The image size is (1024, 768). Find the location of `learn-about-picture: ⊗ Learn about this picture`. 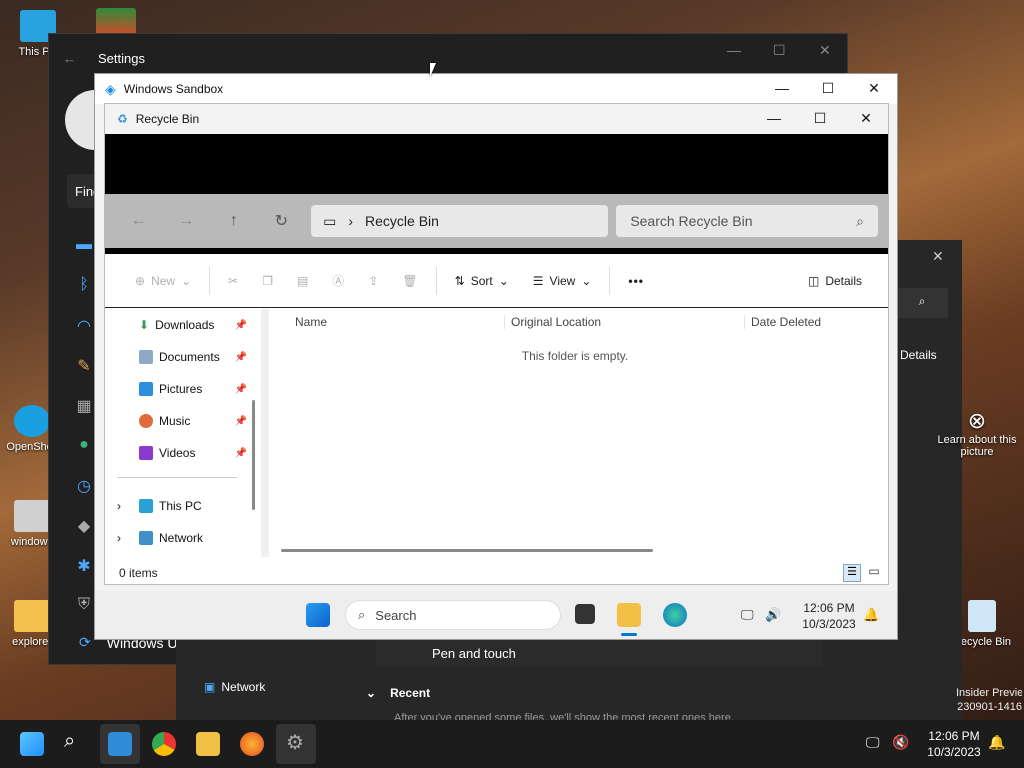

learn-about-picture: ⊗ Learn about this picture is located at coordinates (977, 433).